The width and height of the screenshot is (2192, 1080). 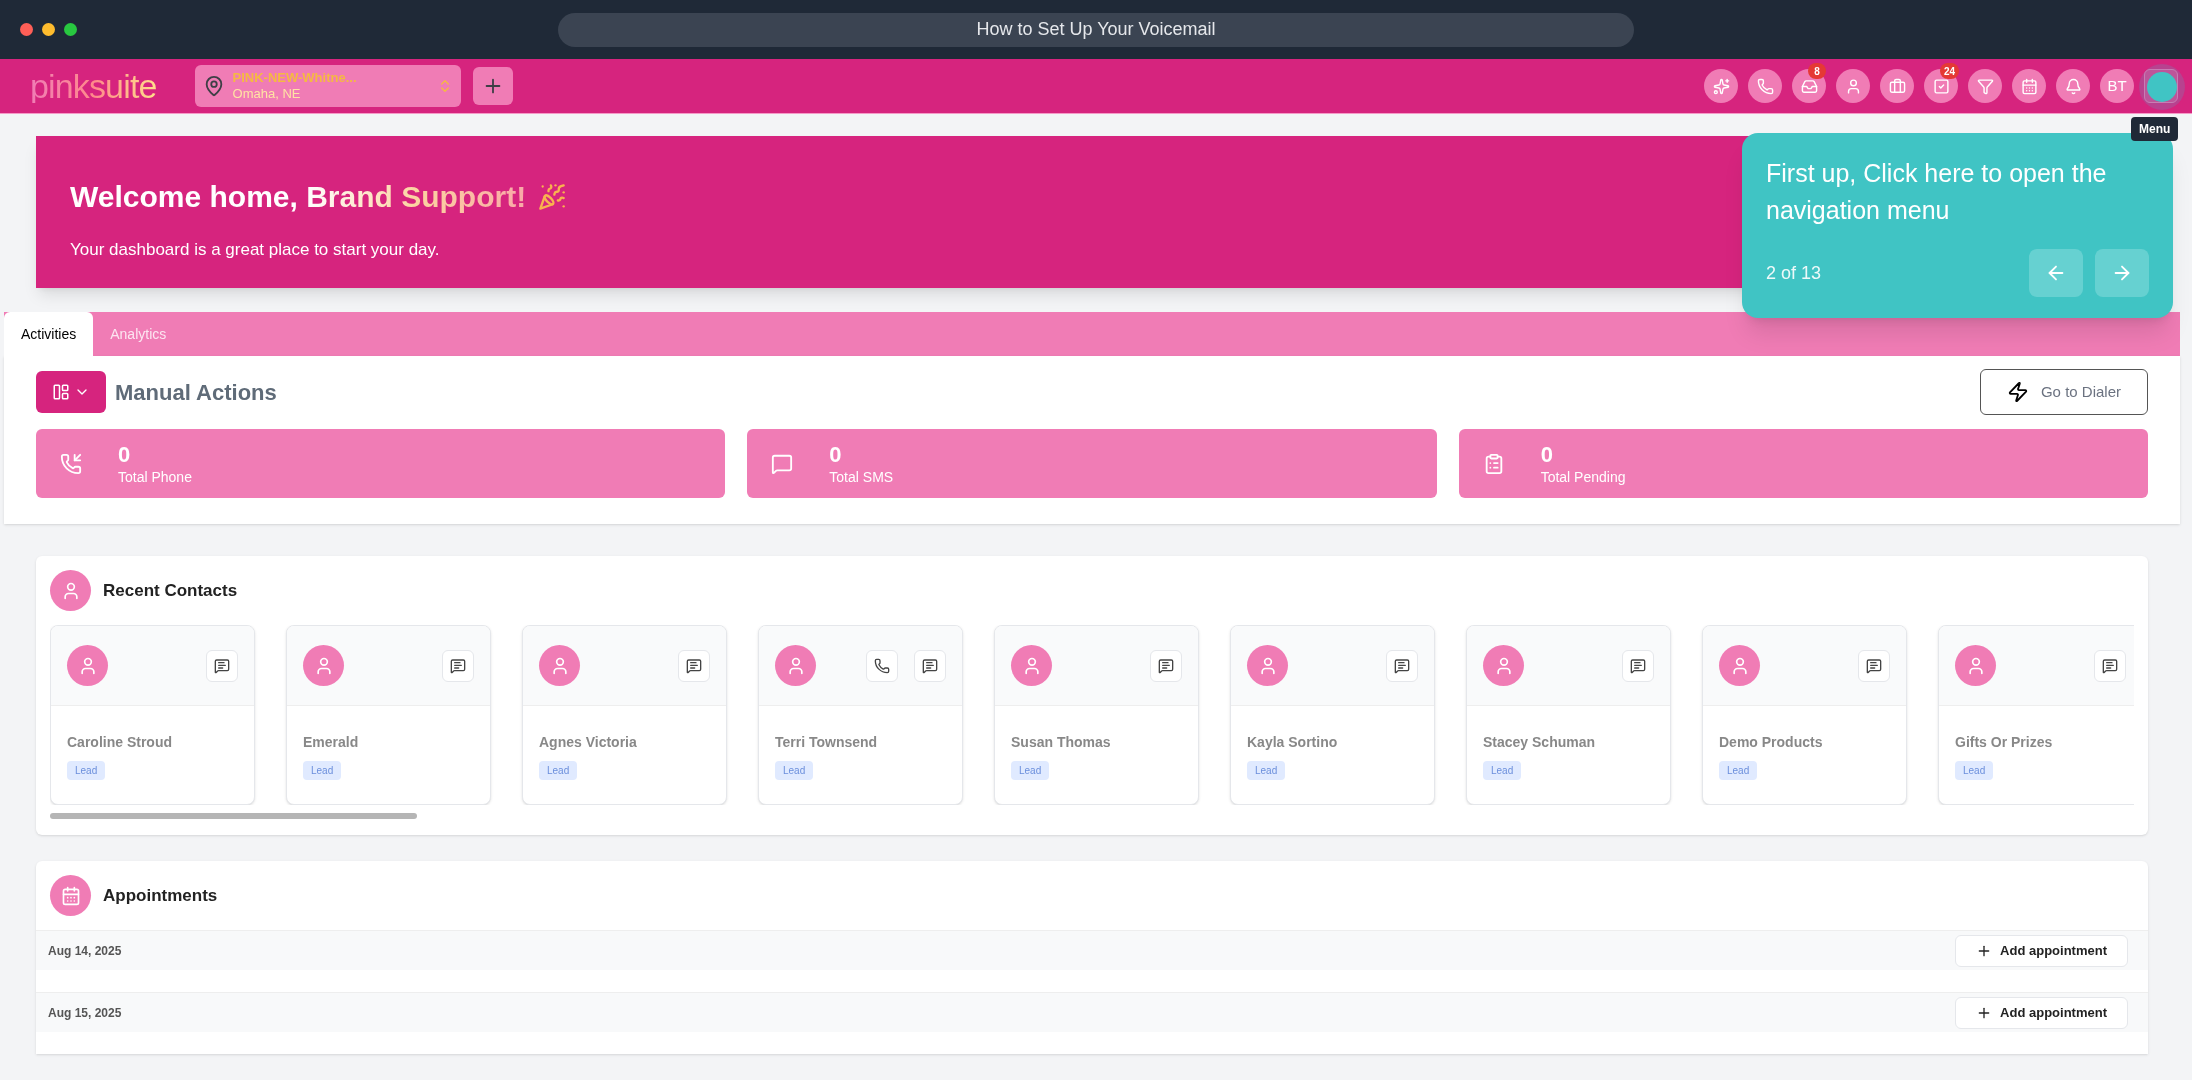 I want to click on tab: Activities, so click(x=49, y=334).